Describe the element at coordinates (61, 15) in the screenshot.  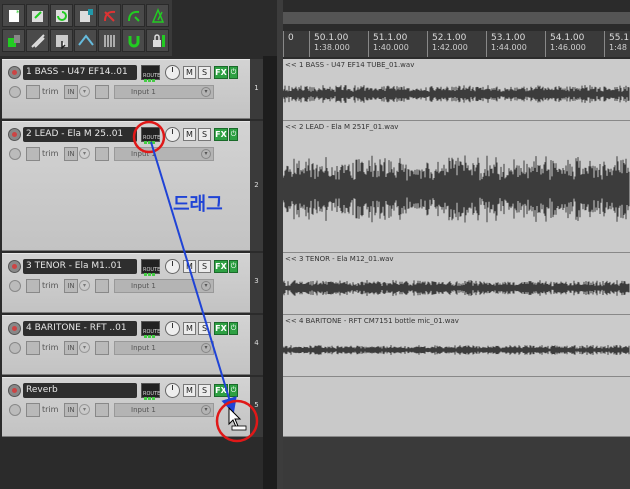
I see `save-project-icon` at that location.